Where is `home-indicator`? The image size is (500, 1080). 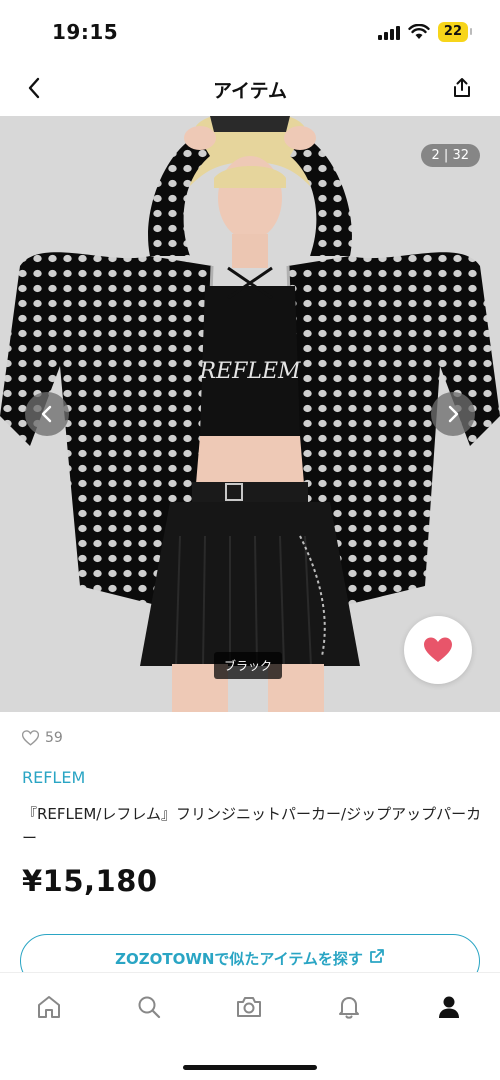
home-indicator is located at coordinates (250, 1067).